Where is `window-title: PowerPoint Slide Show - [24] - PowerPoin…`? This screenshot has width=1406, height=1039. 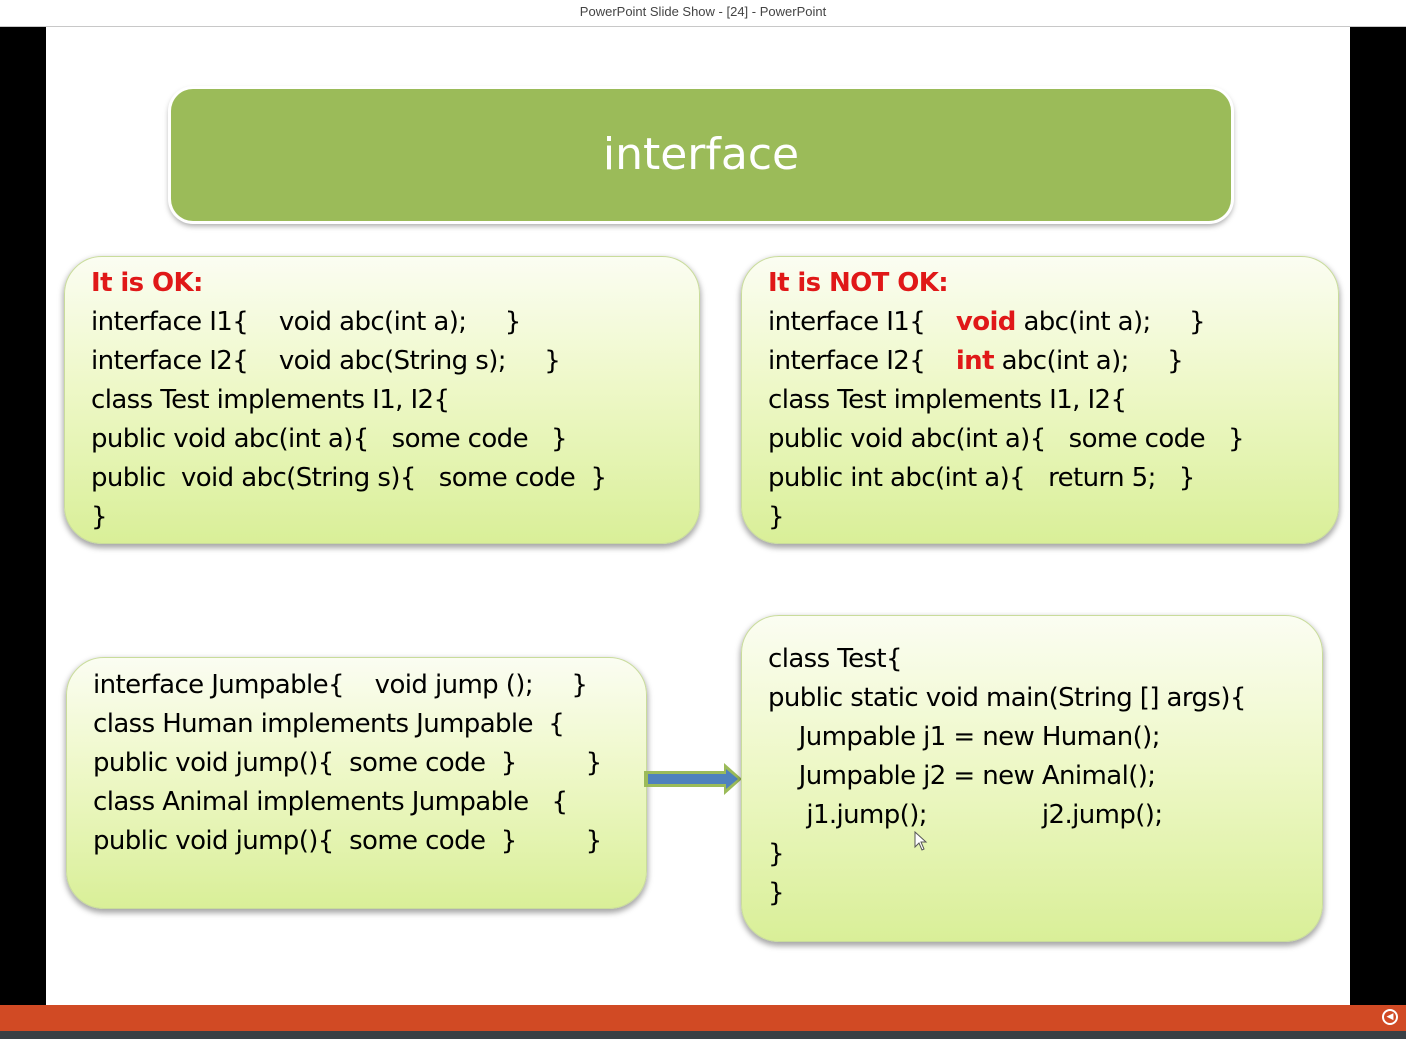 window-title: PowerPoint Slide Show - [24] - PowerPoin… is located at coordinates (703, 11).